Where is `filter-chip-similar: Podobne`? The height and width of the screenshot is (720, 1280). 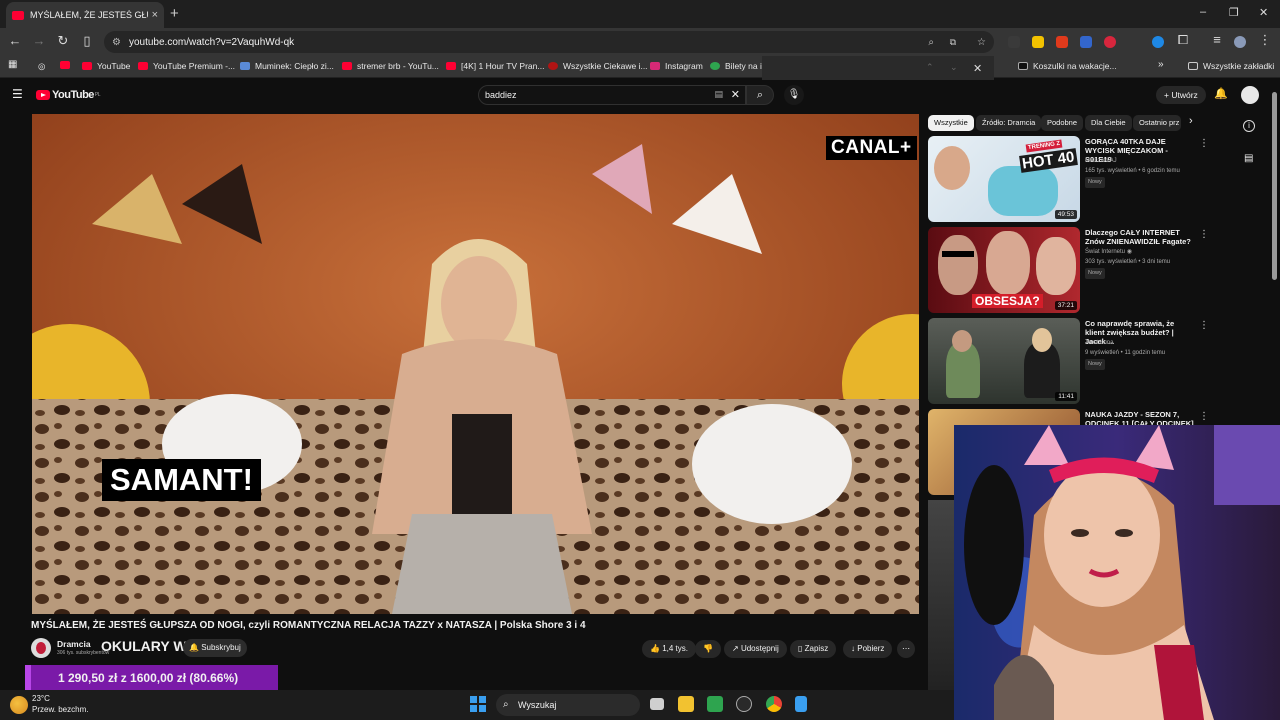
filter-chip-similar: Podobne is located at coordinates (1062, 123).